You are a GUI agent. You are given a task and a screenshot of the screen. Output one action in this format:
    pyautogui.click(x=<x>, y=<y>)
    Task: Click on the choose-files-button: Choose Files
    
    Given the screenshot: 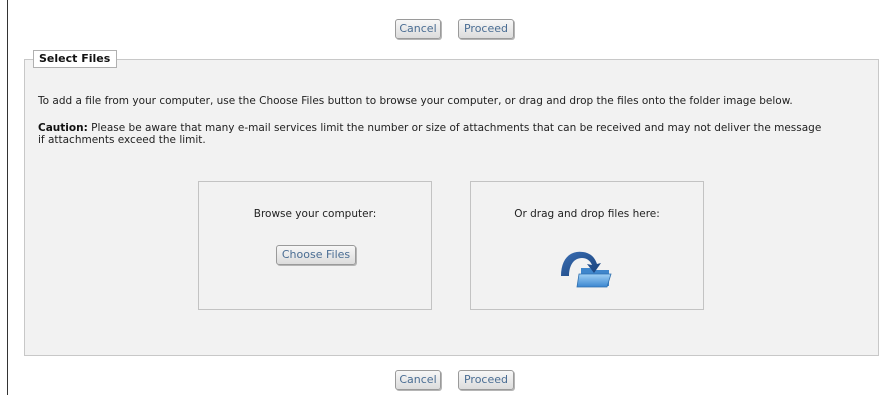 What is the action you would take?
    pyautogui.click(x=316, y=255)
    